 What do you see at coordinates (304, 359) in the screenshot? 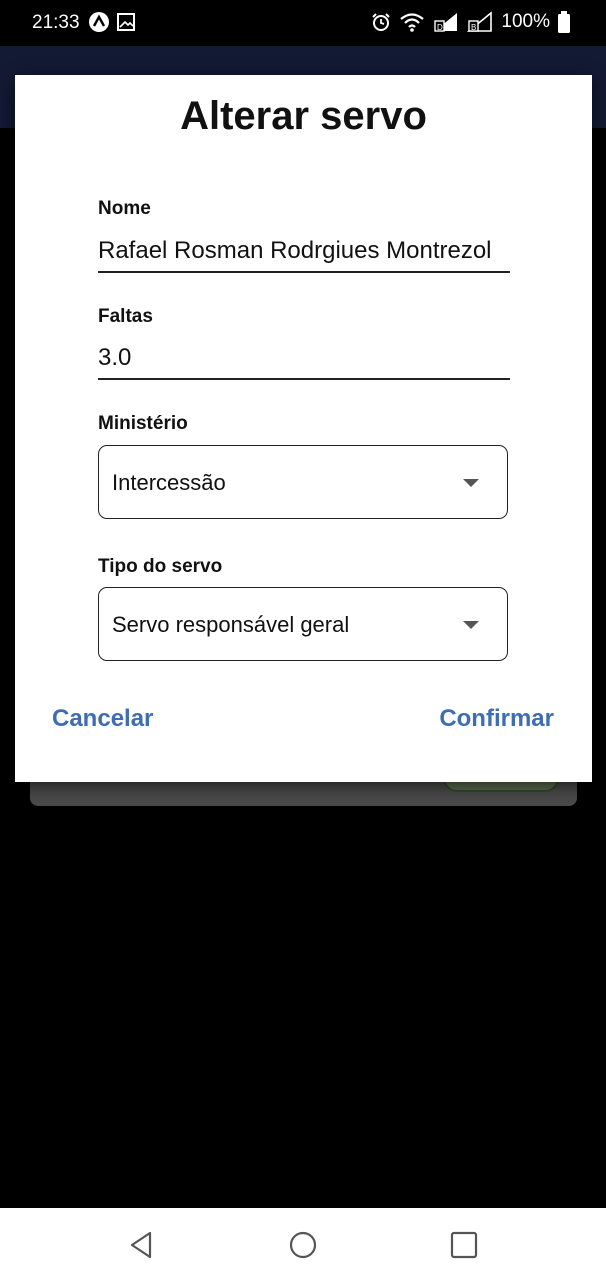
I see `faltas-input` at bounding box center [304, 359].